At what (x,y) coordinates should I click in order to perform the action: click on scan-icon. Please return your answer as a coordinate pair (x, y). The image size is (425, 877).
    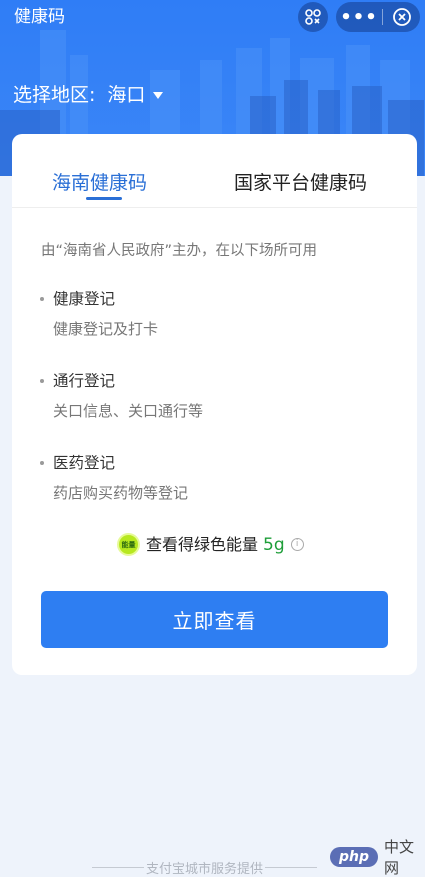
    Looking at the image, I should click on (313, 17).